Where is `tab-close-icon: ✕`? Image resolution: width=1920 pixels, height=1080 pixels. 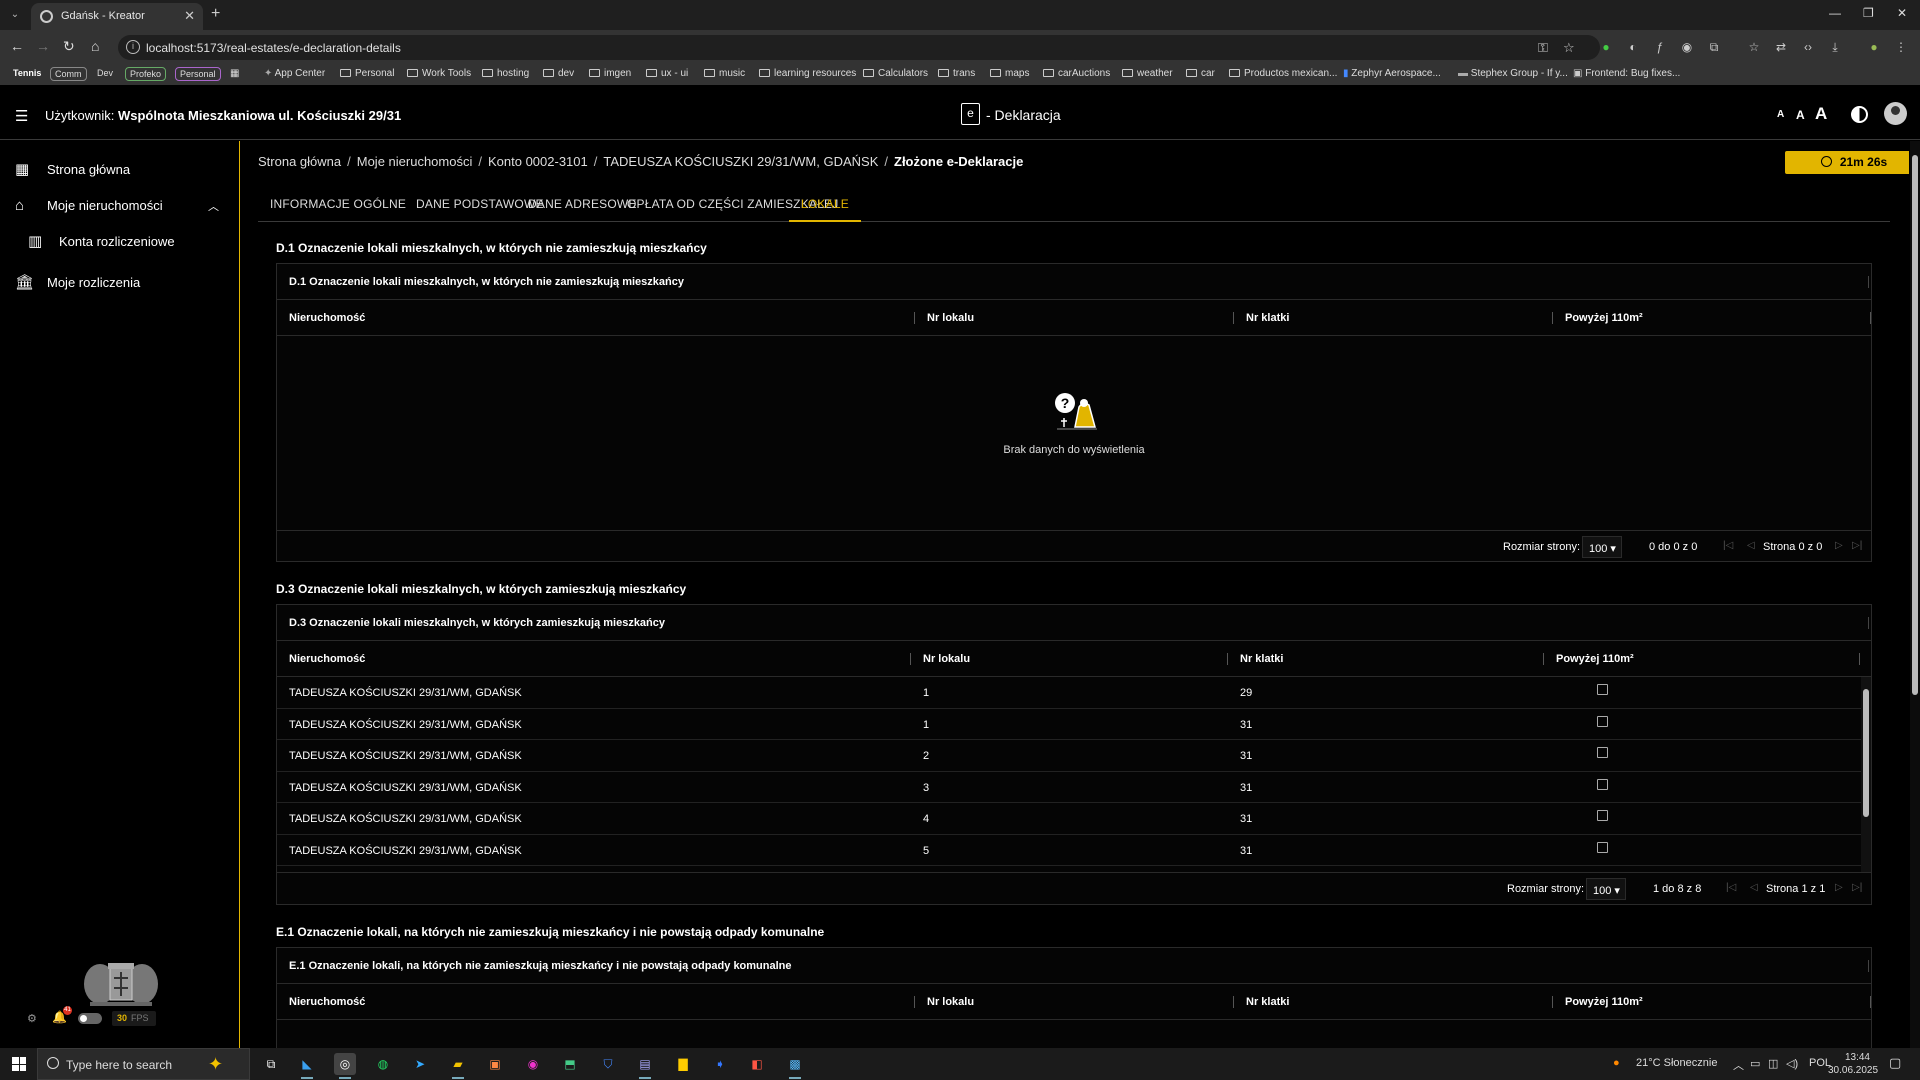 tab-close-icon: ✕ is located at coordinates (189, 16).